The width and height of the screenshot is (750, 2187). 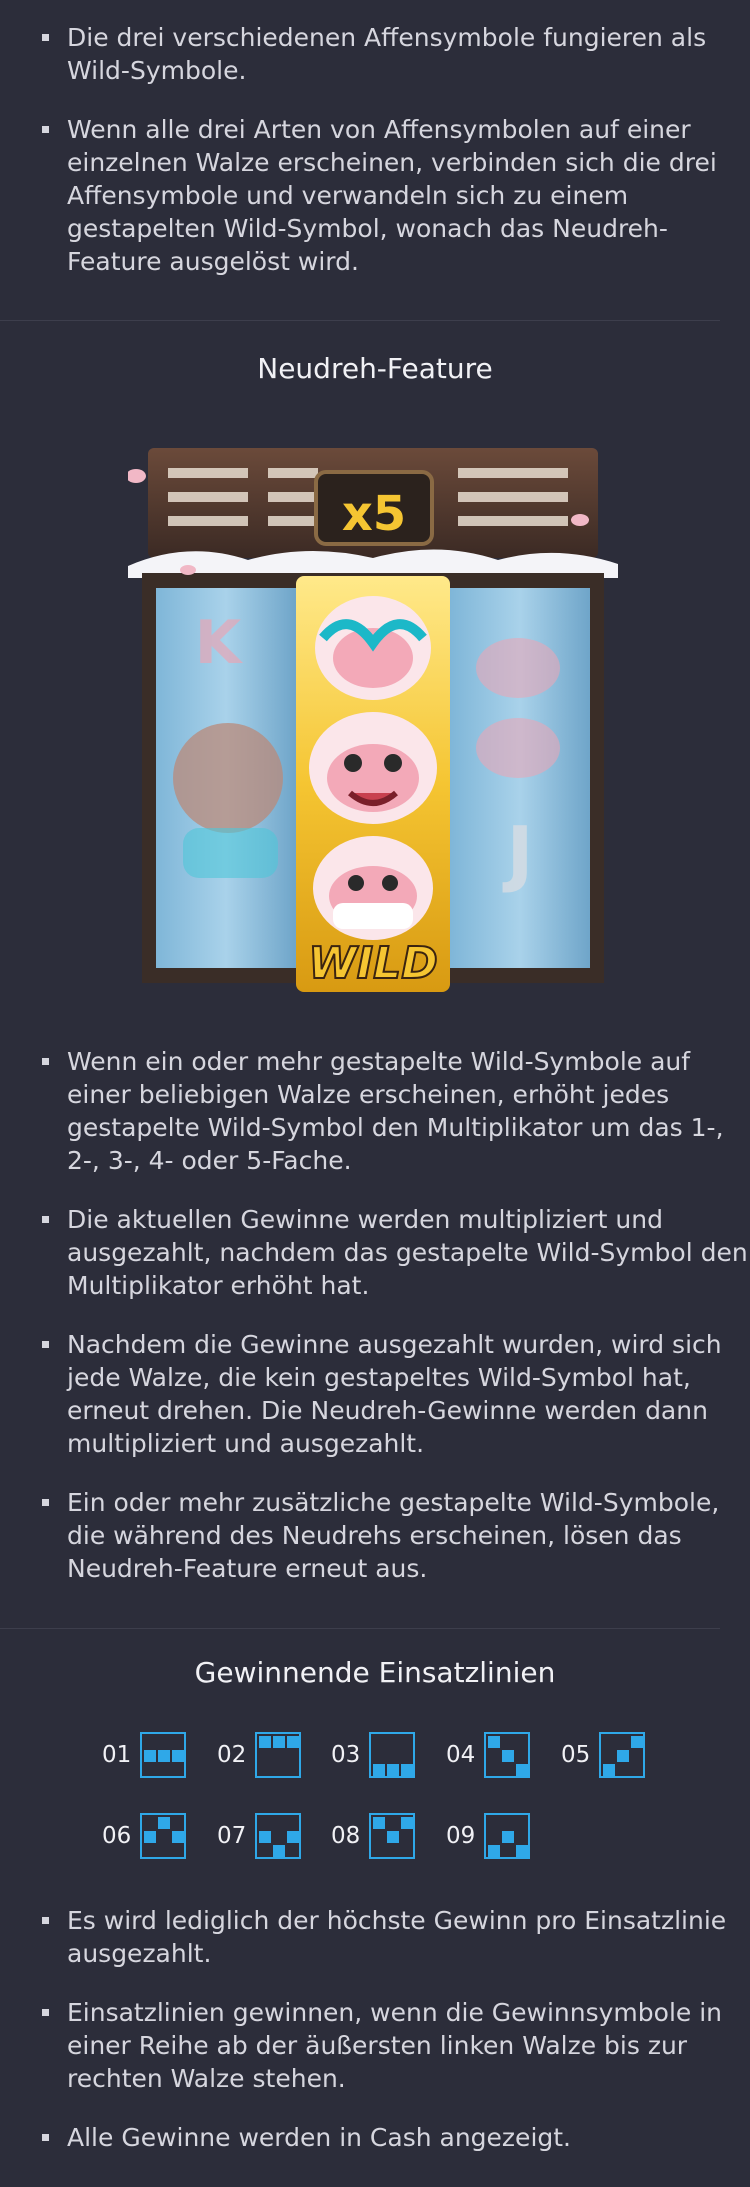 I want to click on payline-item: 09, so click(x=488, y=1836).